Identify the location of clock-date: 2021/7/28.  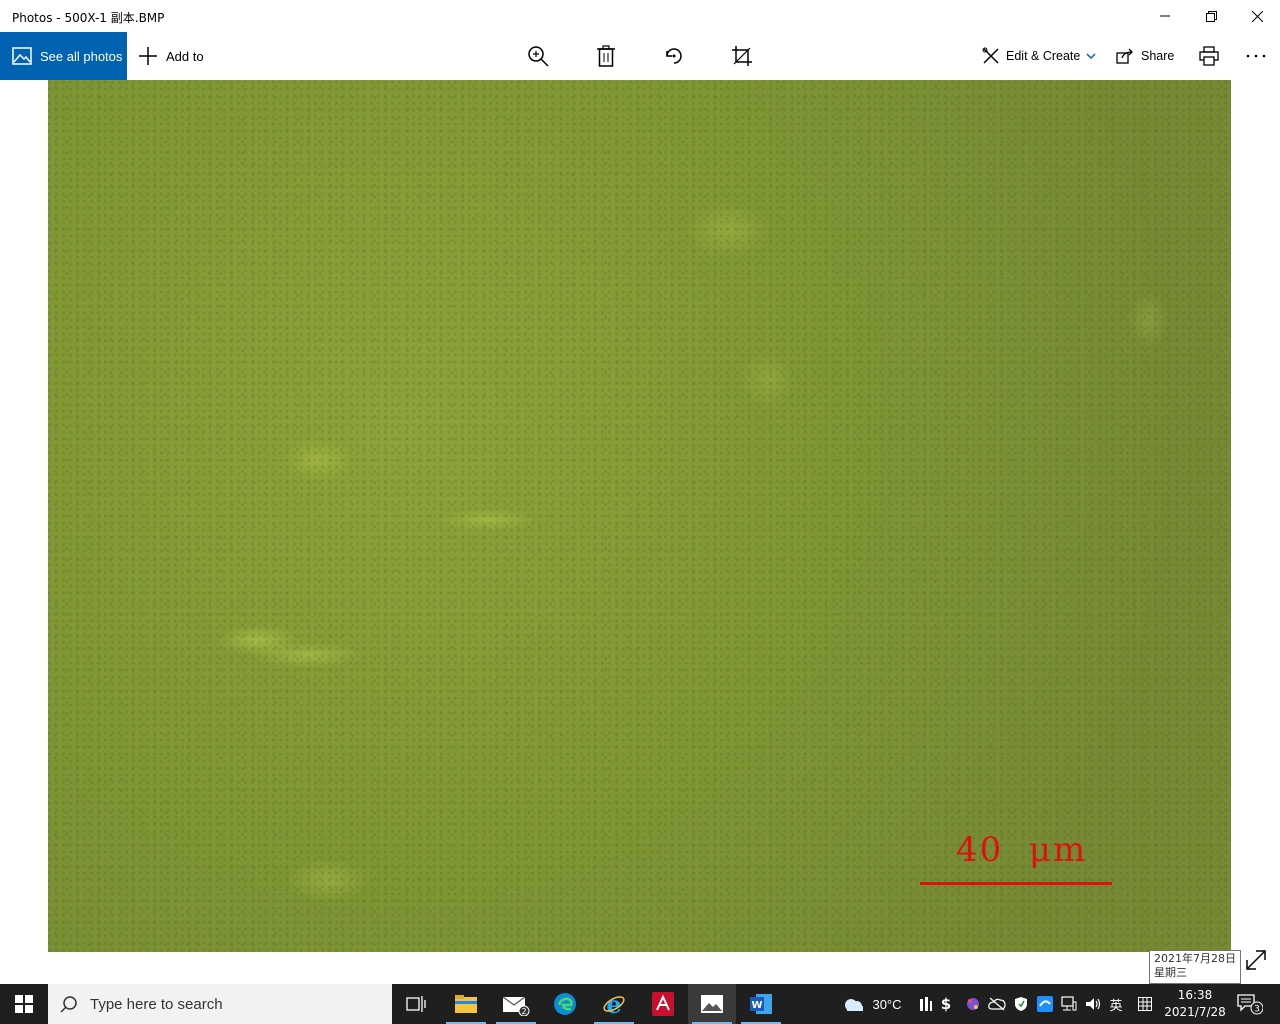
(1195, 1012).